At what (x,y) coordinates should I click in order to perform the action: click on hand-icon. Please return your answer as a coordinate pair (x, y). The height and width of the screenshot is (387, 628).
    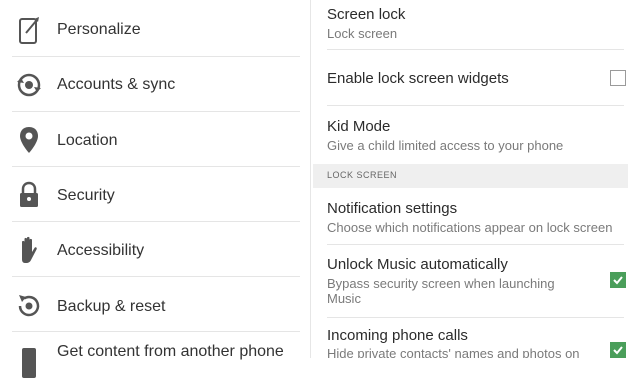
    Looking at the image, I should click on (29, 250).